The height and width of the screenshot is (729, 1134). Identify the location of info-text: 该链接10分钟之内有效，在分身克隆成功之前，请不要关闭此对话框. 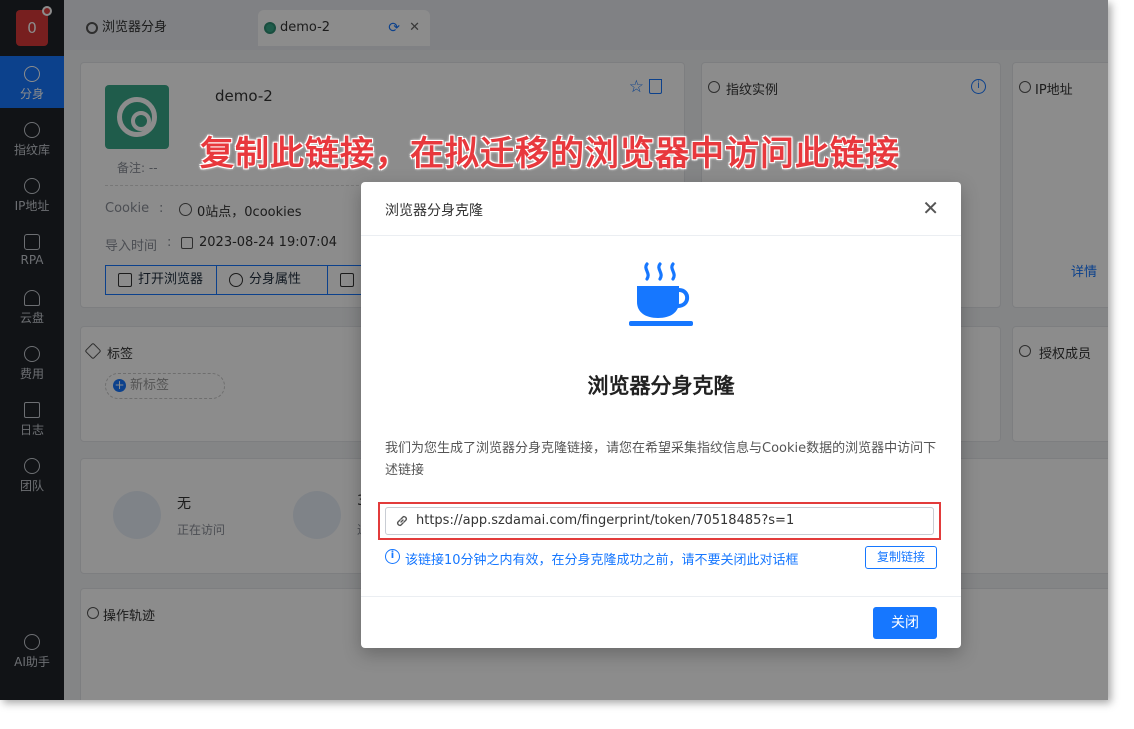
(602, 560).